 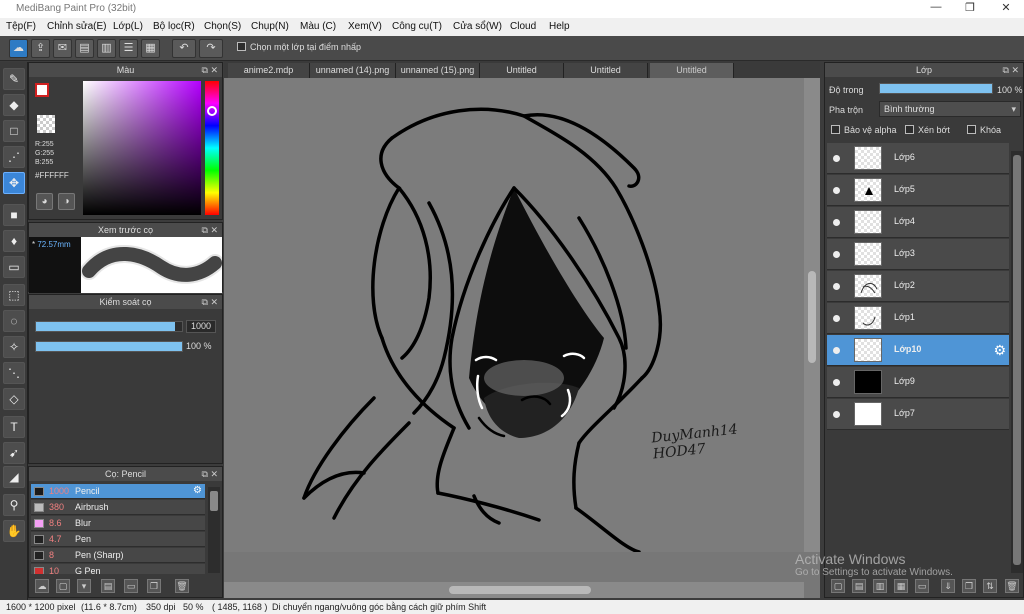 I want to click on tab-untitled-1: Untitled, so click(x=522, y=70).